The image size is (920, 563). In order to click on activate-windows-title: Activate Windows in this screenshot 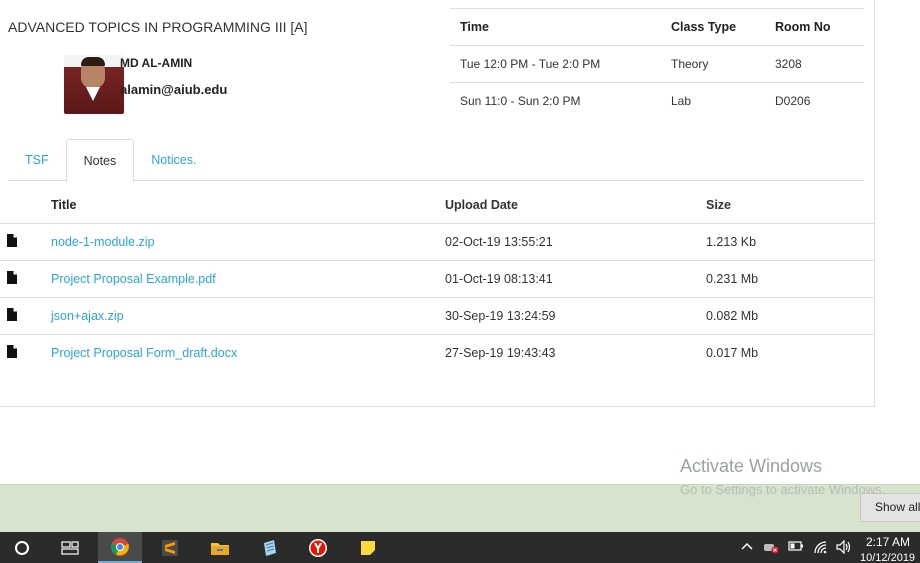, I will do `click(751, 466)`.